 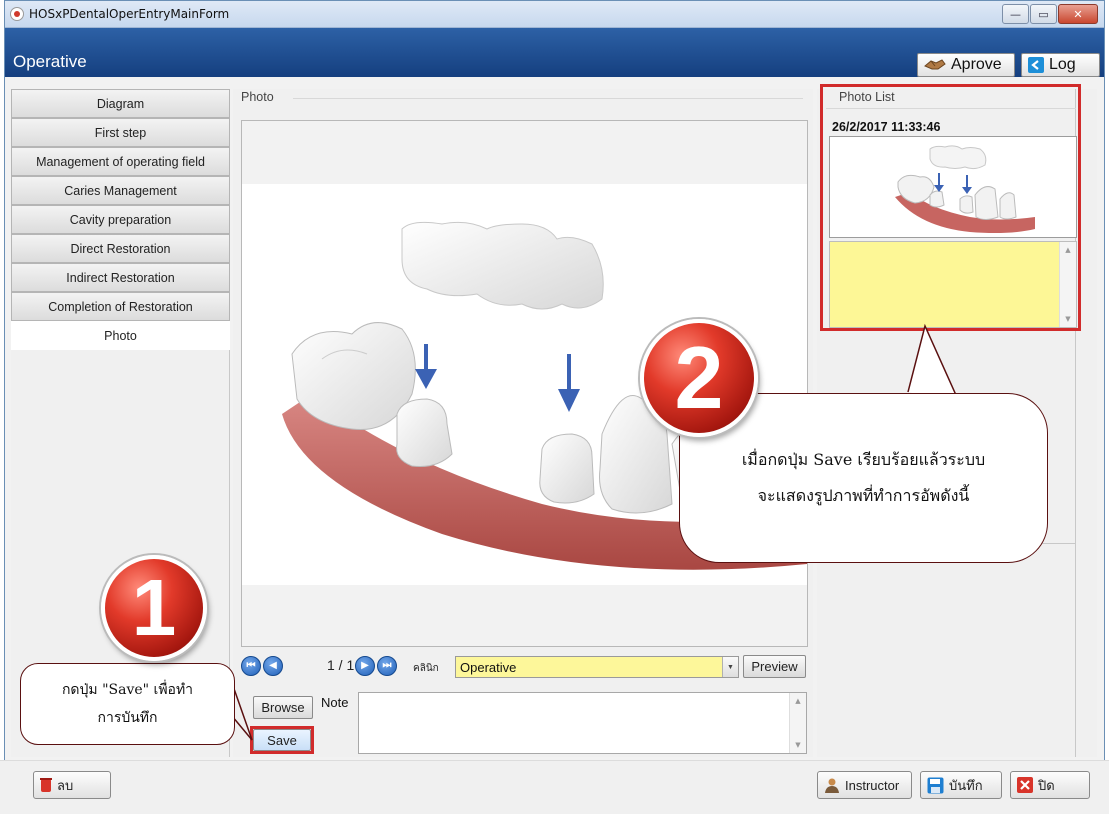 I want to click on sidebar-item-management-operating-field: Management of operating field, so click(x=120, y=161).